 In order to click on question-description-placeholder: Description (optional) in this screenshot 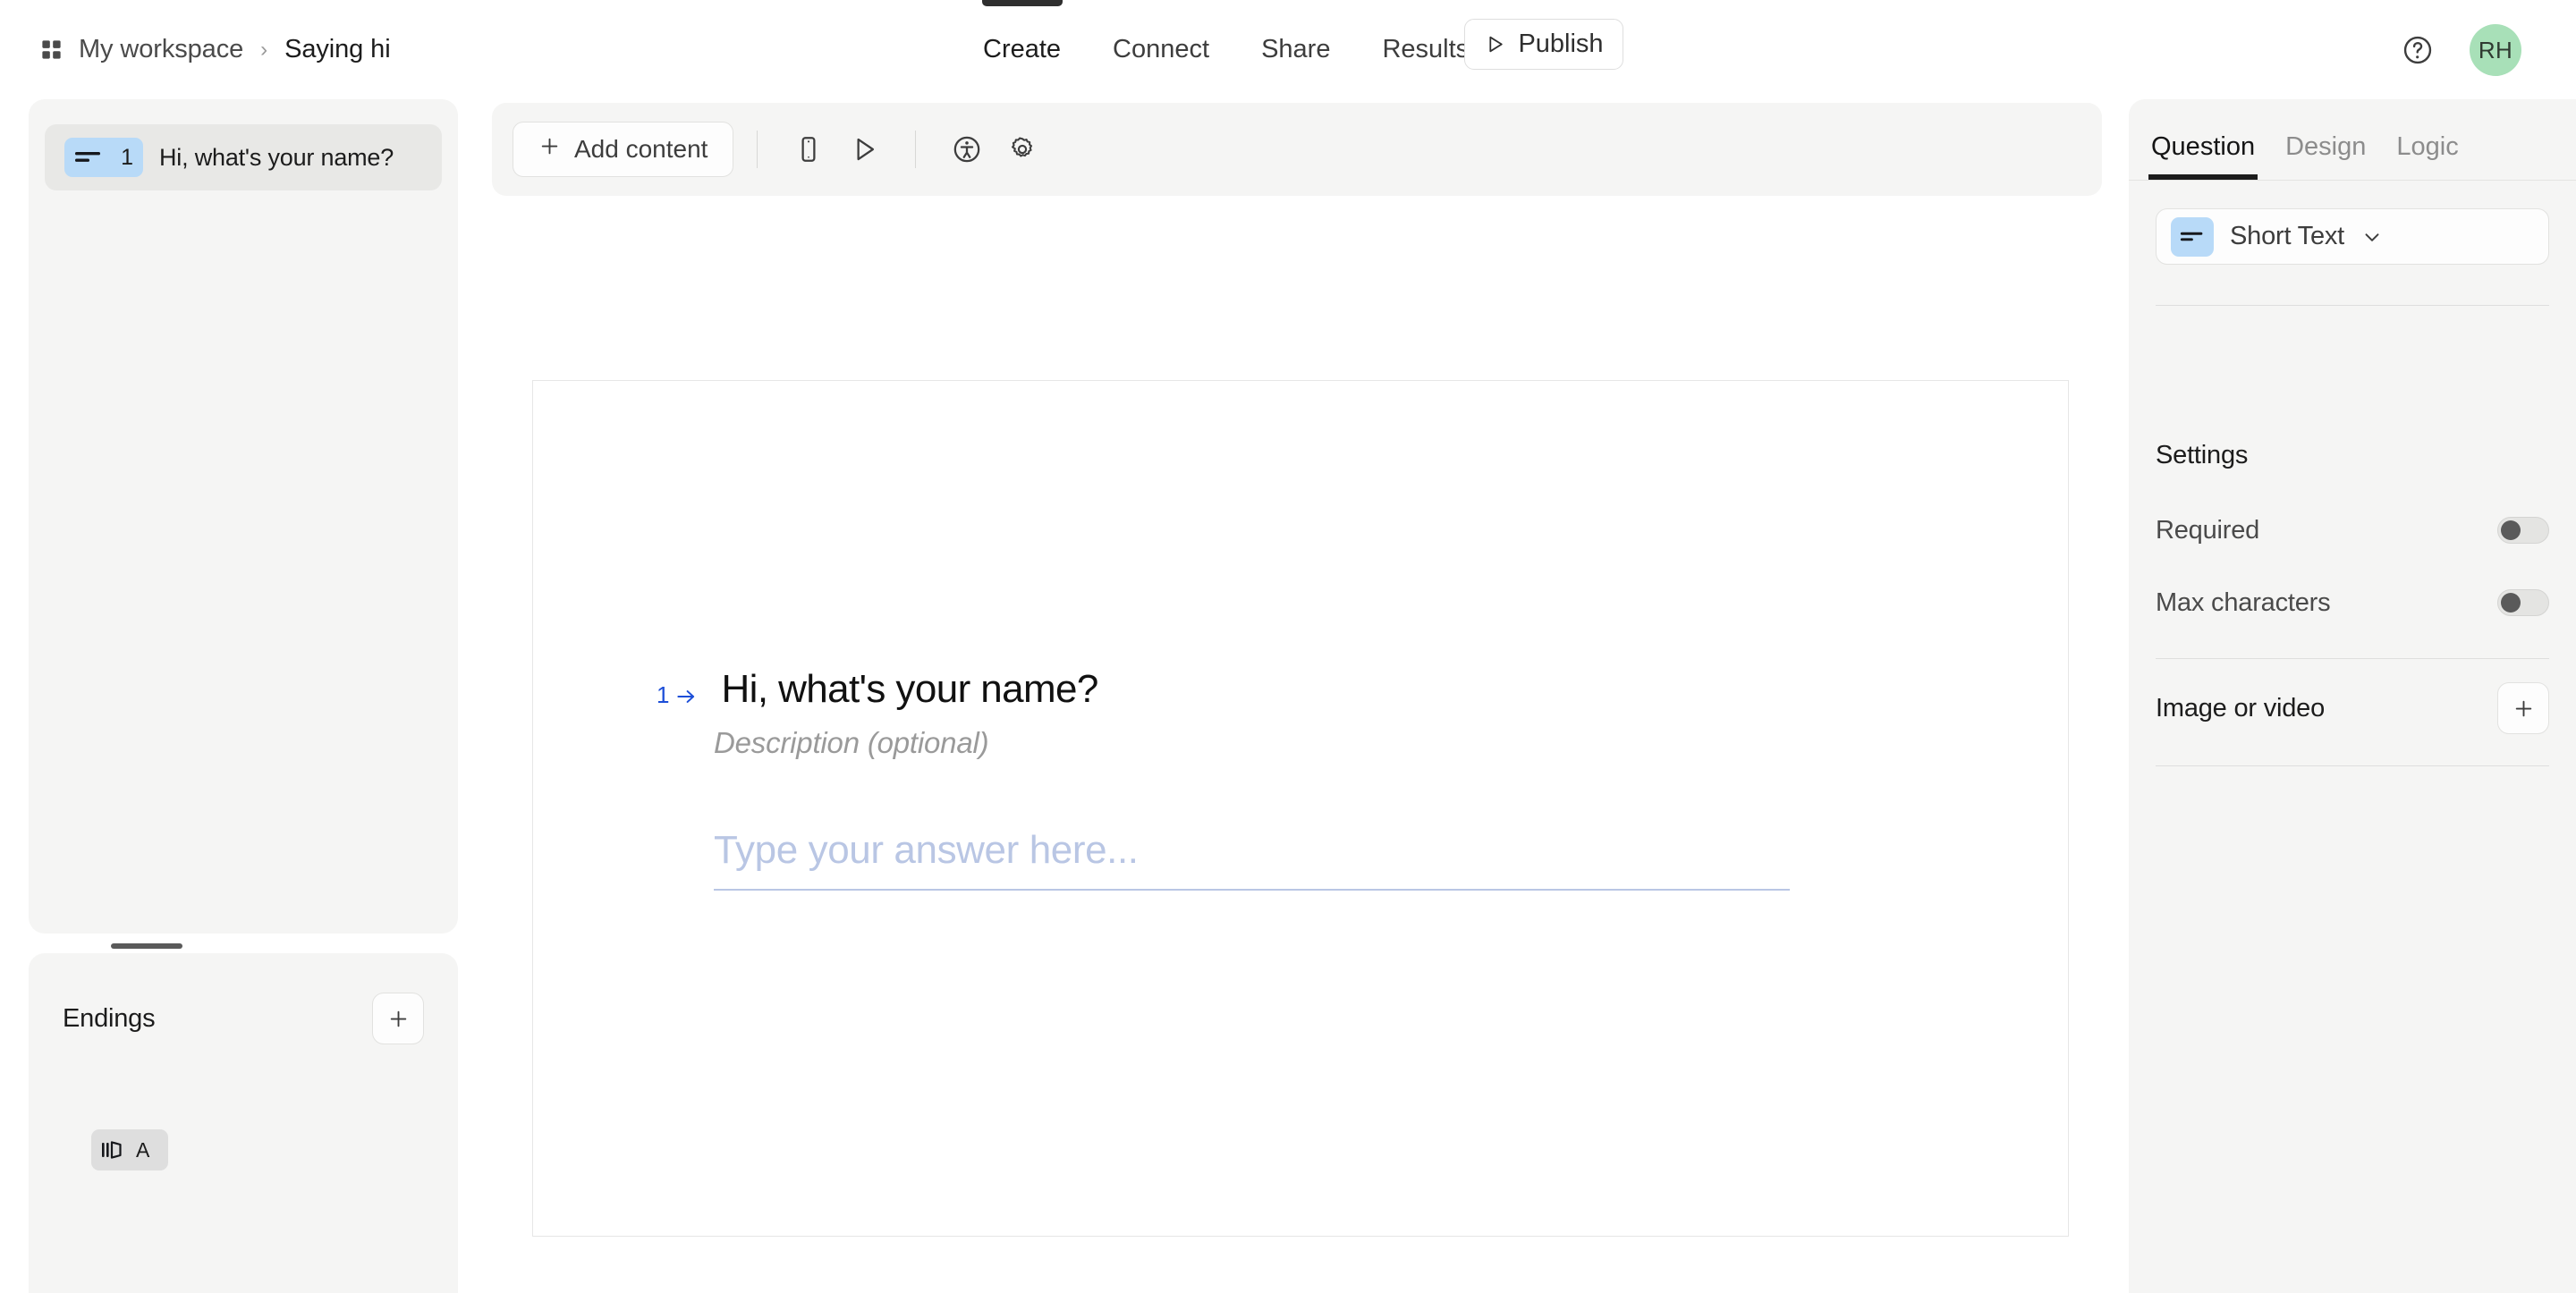, I will do `click(1266, 743)`.